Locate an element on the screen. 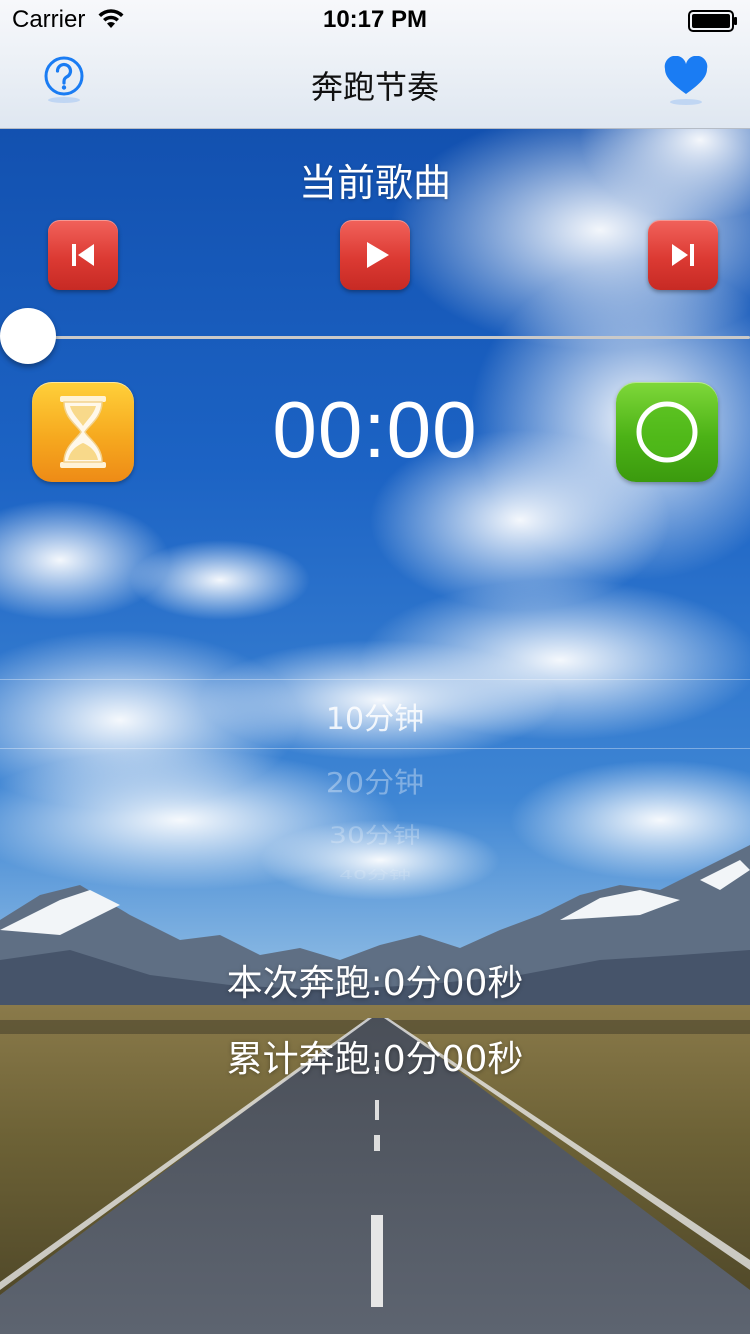 The image size is (750, 1334). battery-icon is located at coordinates (713, 23).